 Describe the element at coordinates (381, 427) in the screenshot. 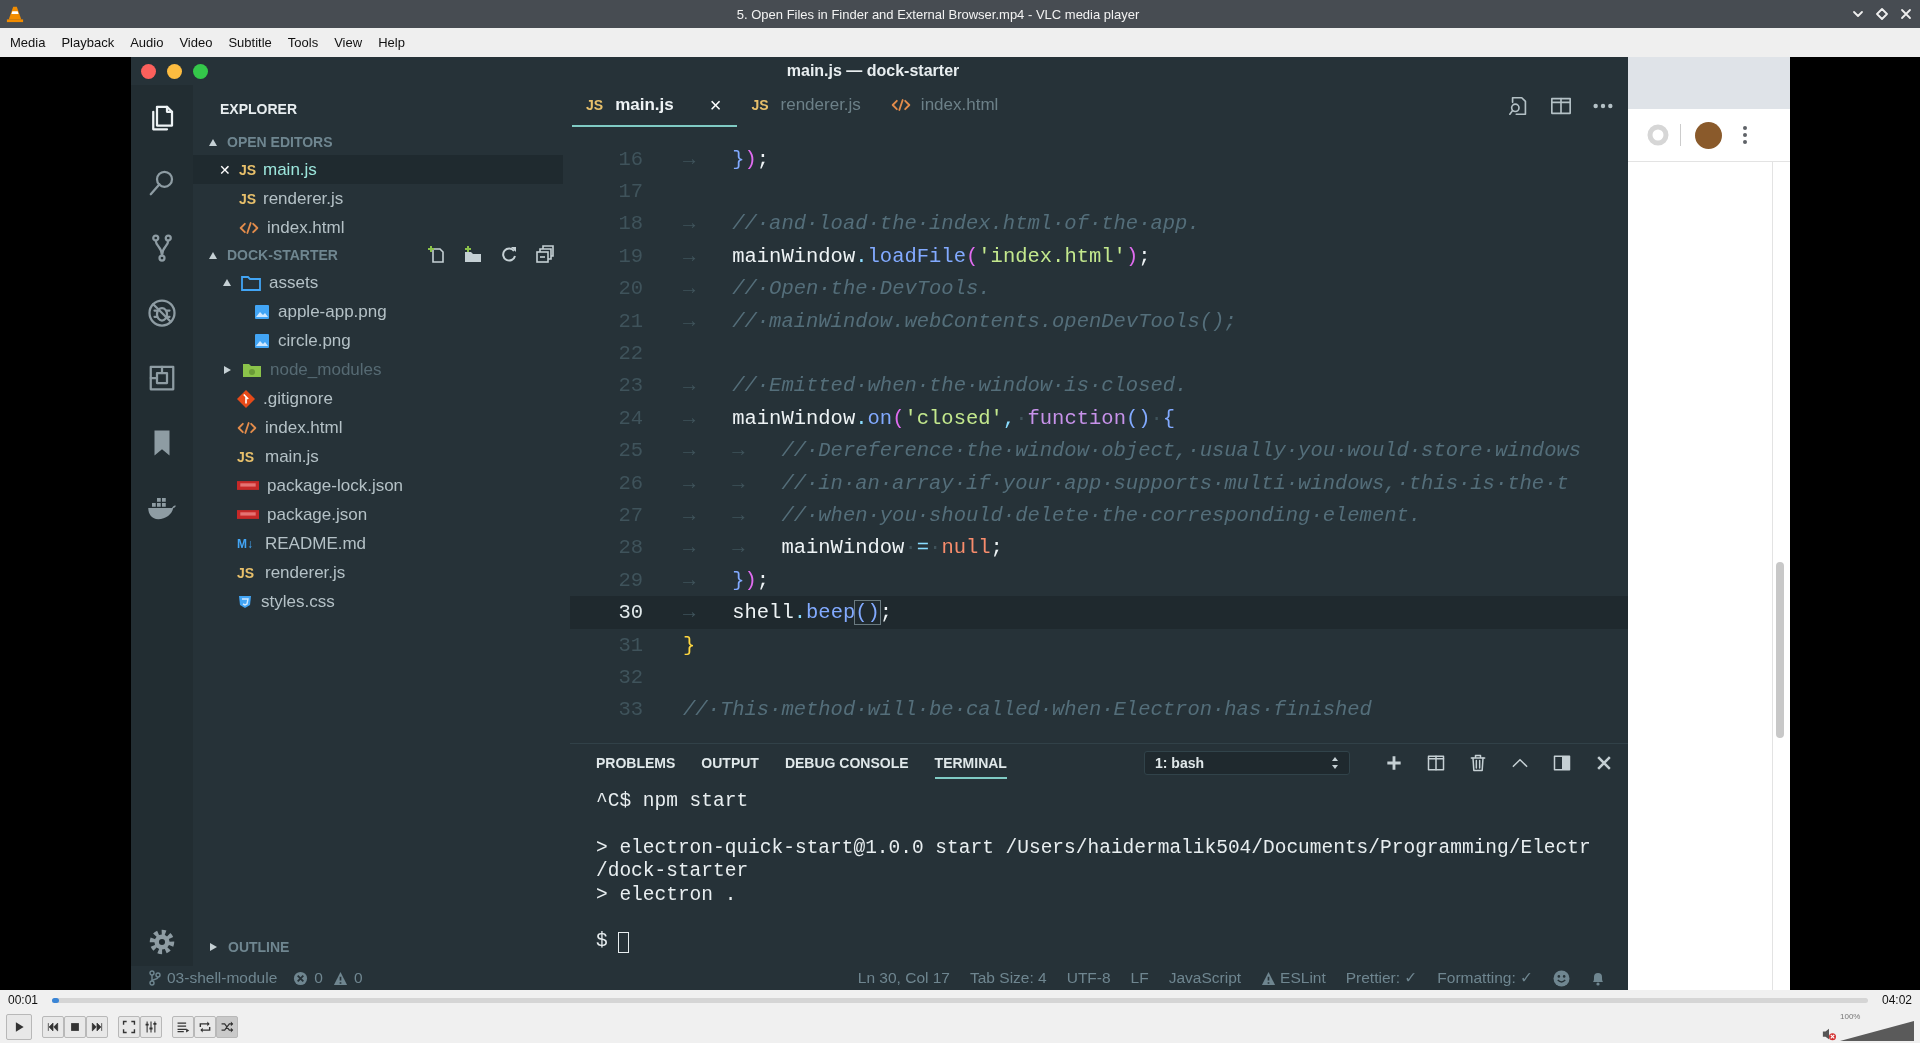

I see `file-tree-item: index.html` at that location.